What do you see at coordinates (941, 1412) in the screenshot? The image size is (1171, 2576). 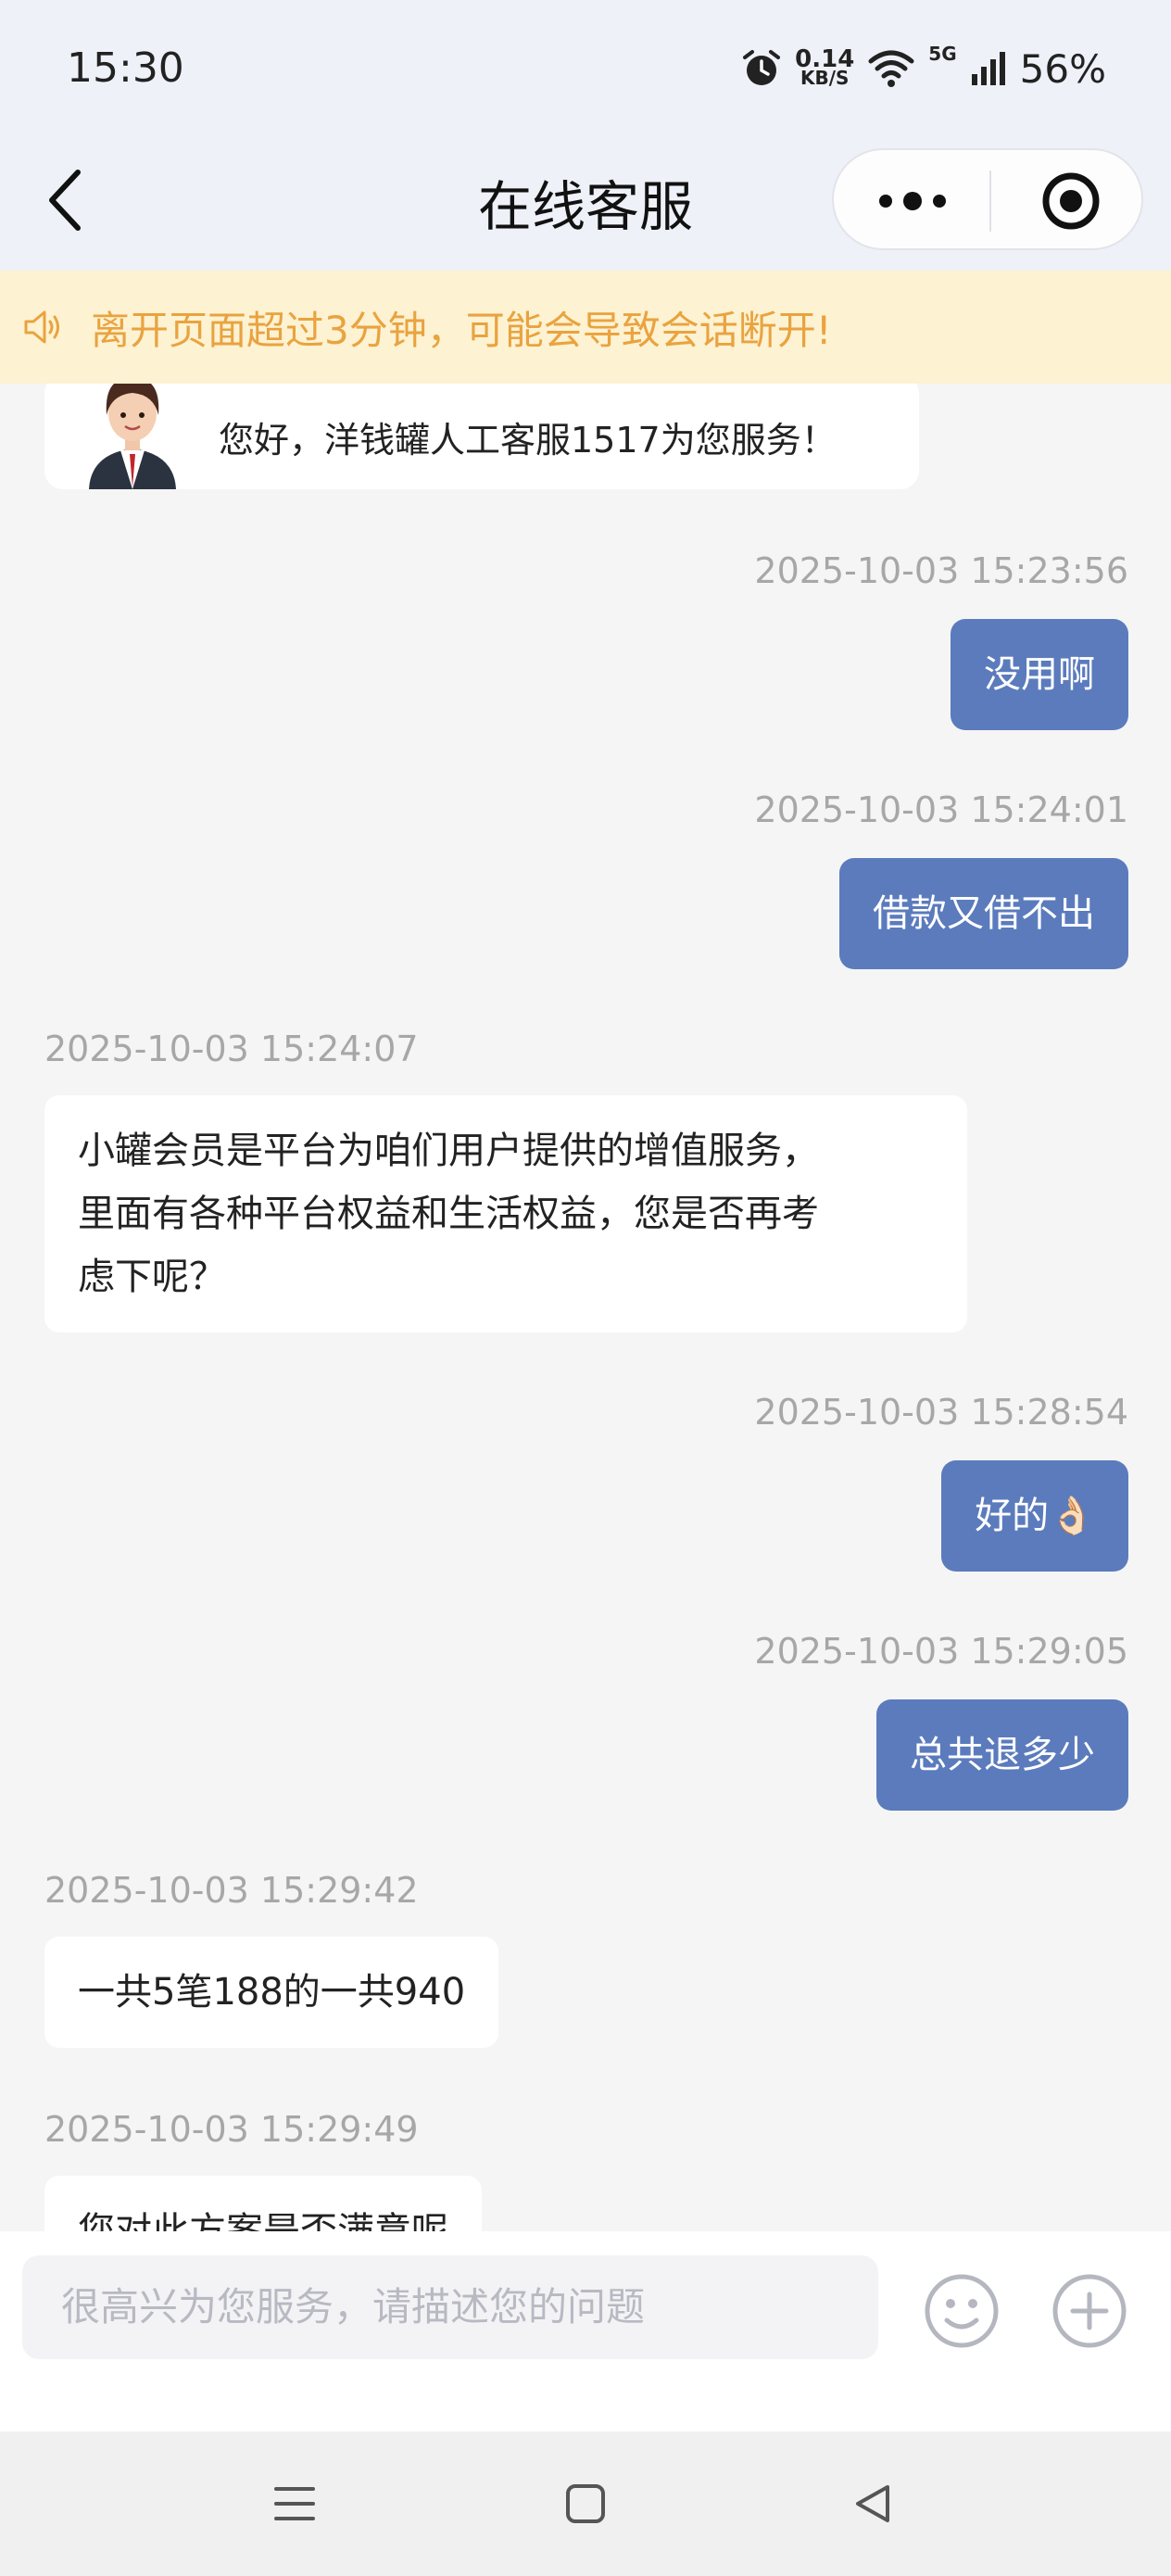 I see `message-timestamp: 2025-10-03 15:28:54` at bounding box center [941, 1412].